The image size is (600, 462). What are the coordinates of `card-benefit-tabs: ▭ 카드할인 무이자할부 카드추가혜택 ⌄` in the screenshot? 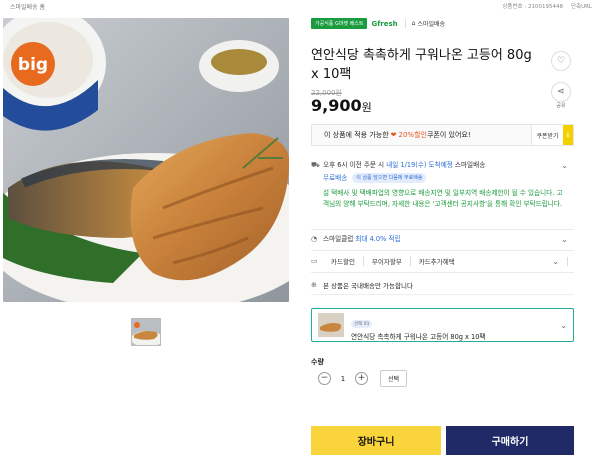 It's located at (442, 261).